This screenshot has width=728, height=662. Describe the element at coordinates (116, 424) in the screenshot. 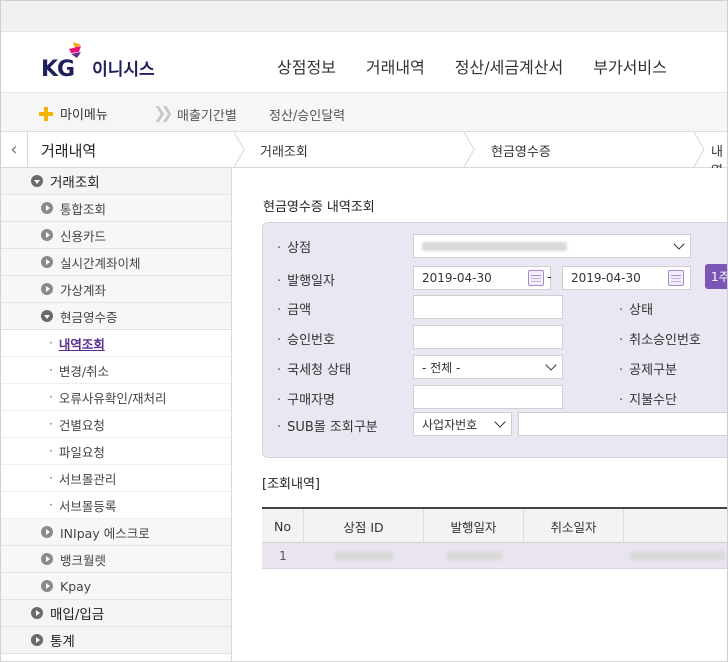

I see `sidebar-link-single-request: · 건별요청` at that location.